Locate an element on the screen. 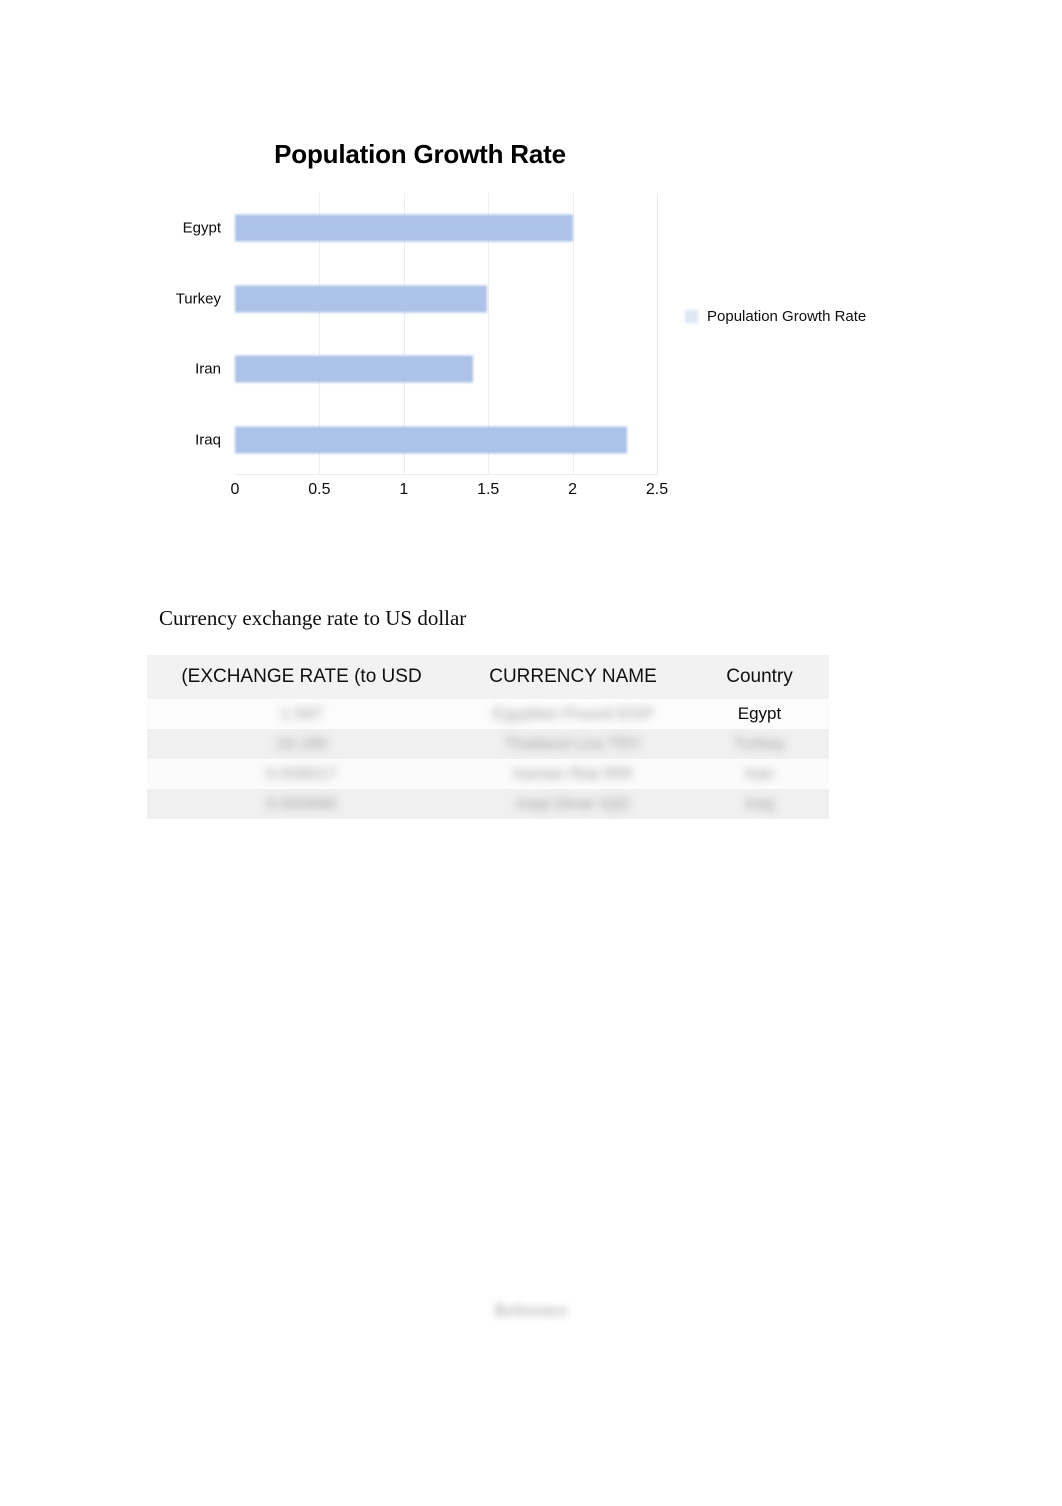 This screenshot has height=1506, width=1062. cell-currency-name: Thailand Lira TRY is located at coordinates (573, 744).